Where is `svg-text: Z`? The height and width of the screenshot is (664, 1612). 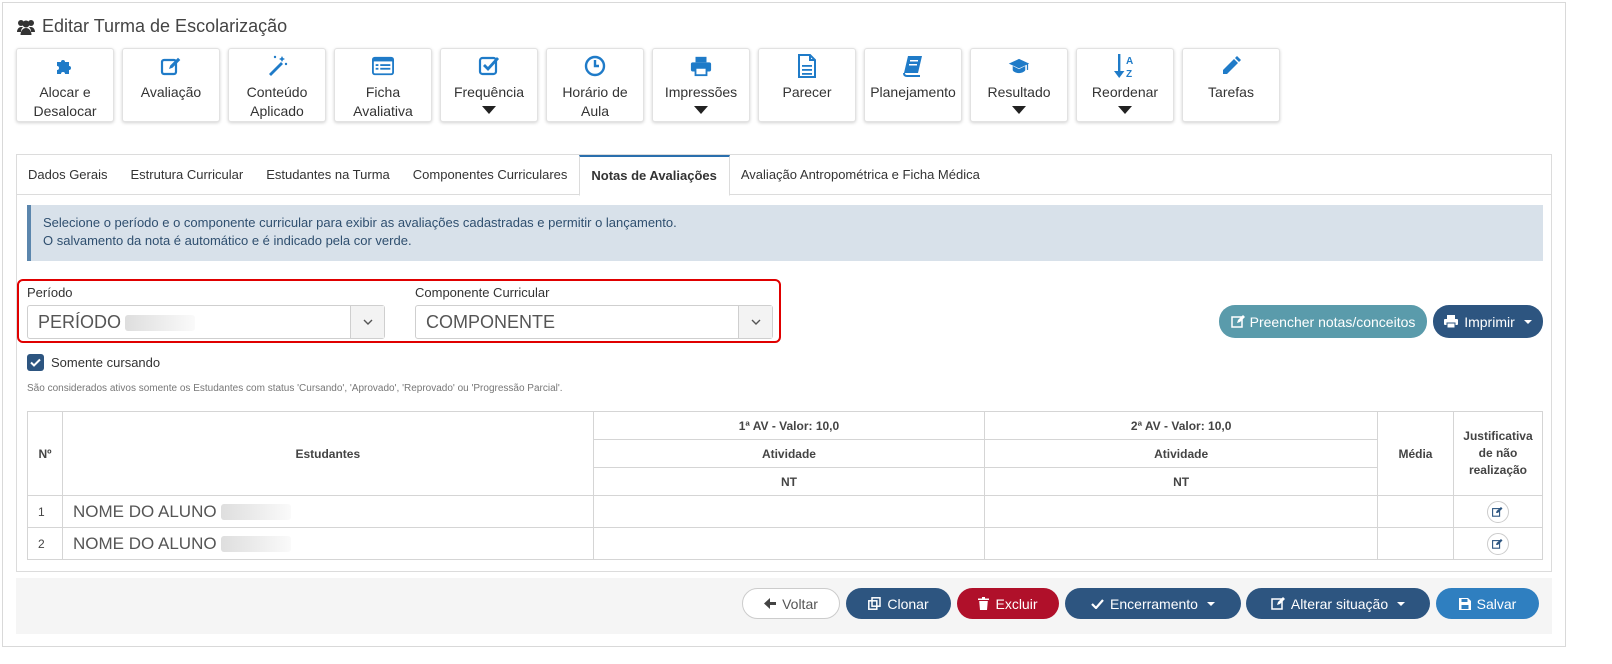 svg-text: Z is located at coordinates (1129, 74).